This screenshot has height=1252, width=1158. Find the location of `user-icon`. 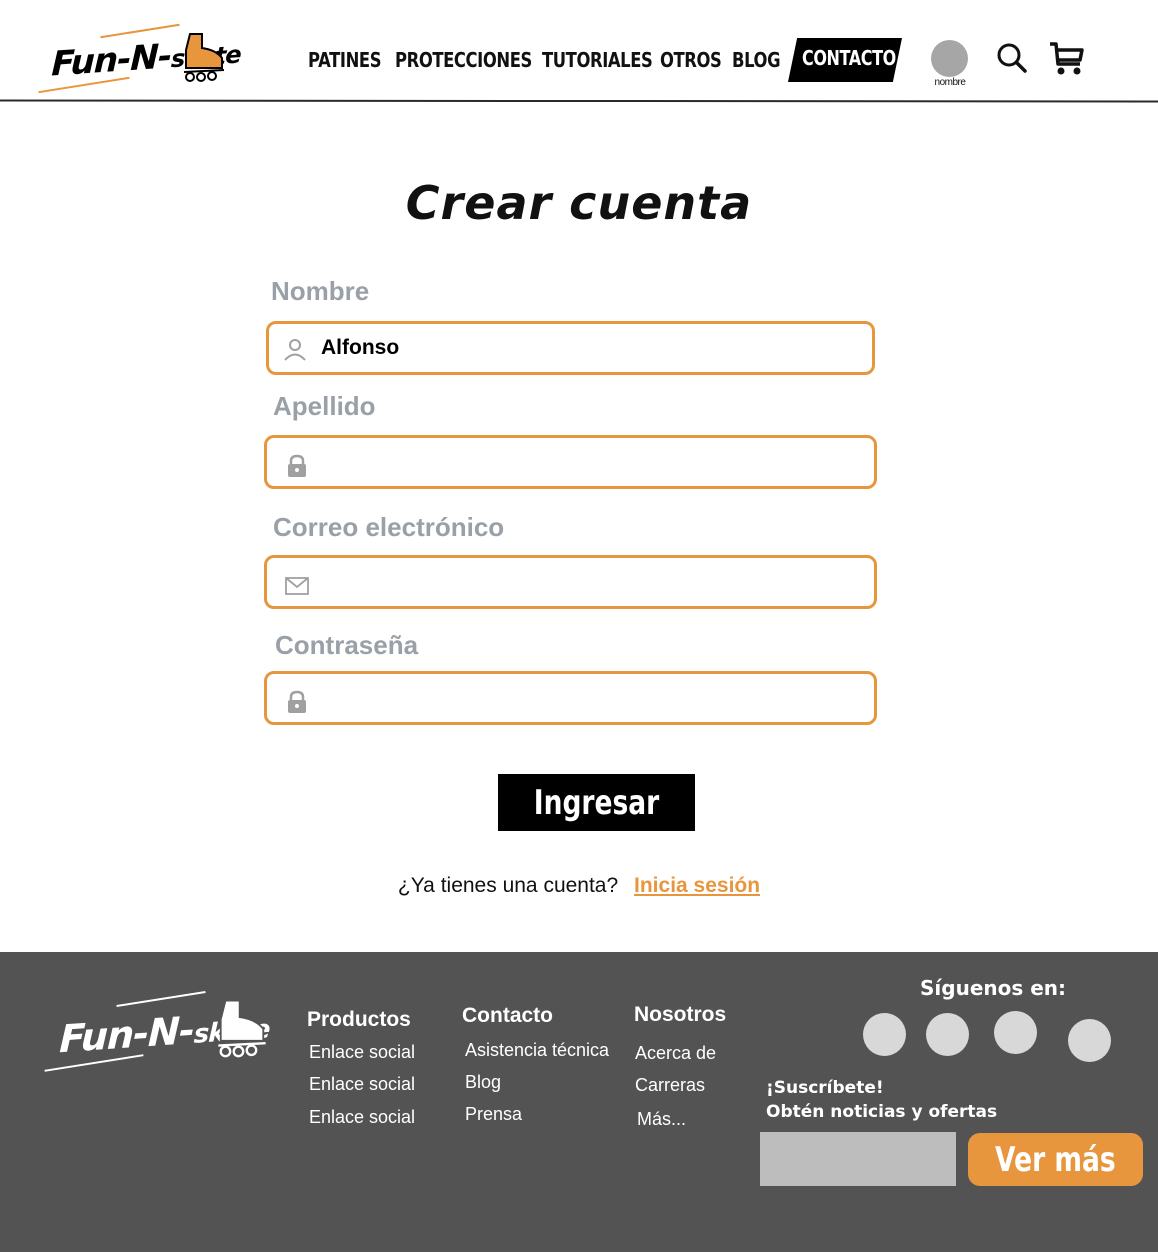

user-icon is located at coordinates (295, 350).